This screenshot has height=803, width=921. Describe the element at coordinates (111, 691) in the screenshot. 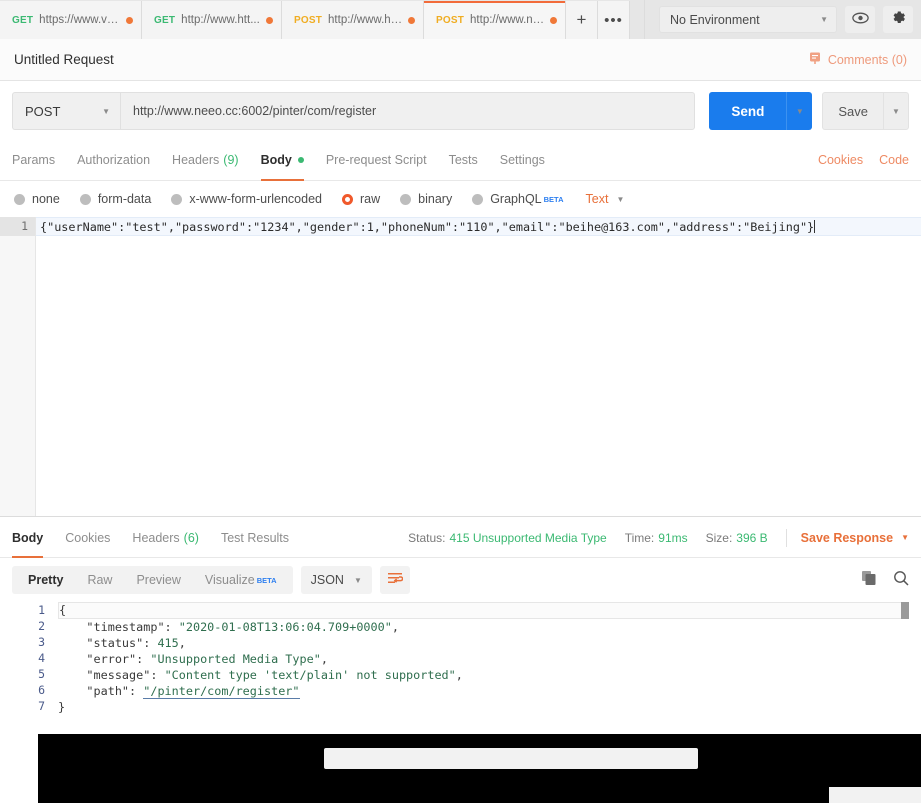

I see `json-key: "path":` at that location.